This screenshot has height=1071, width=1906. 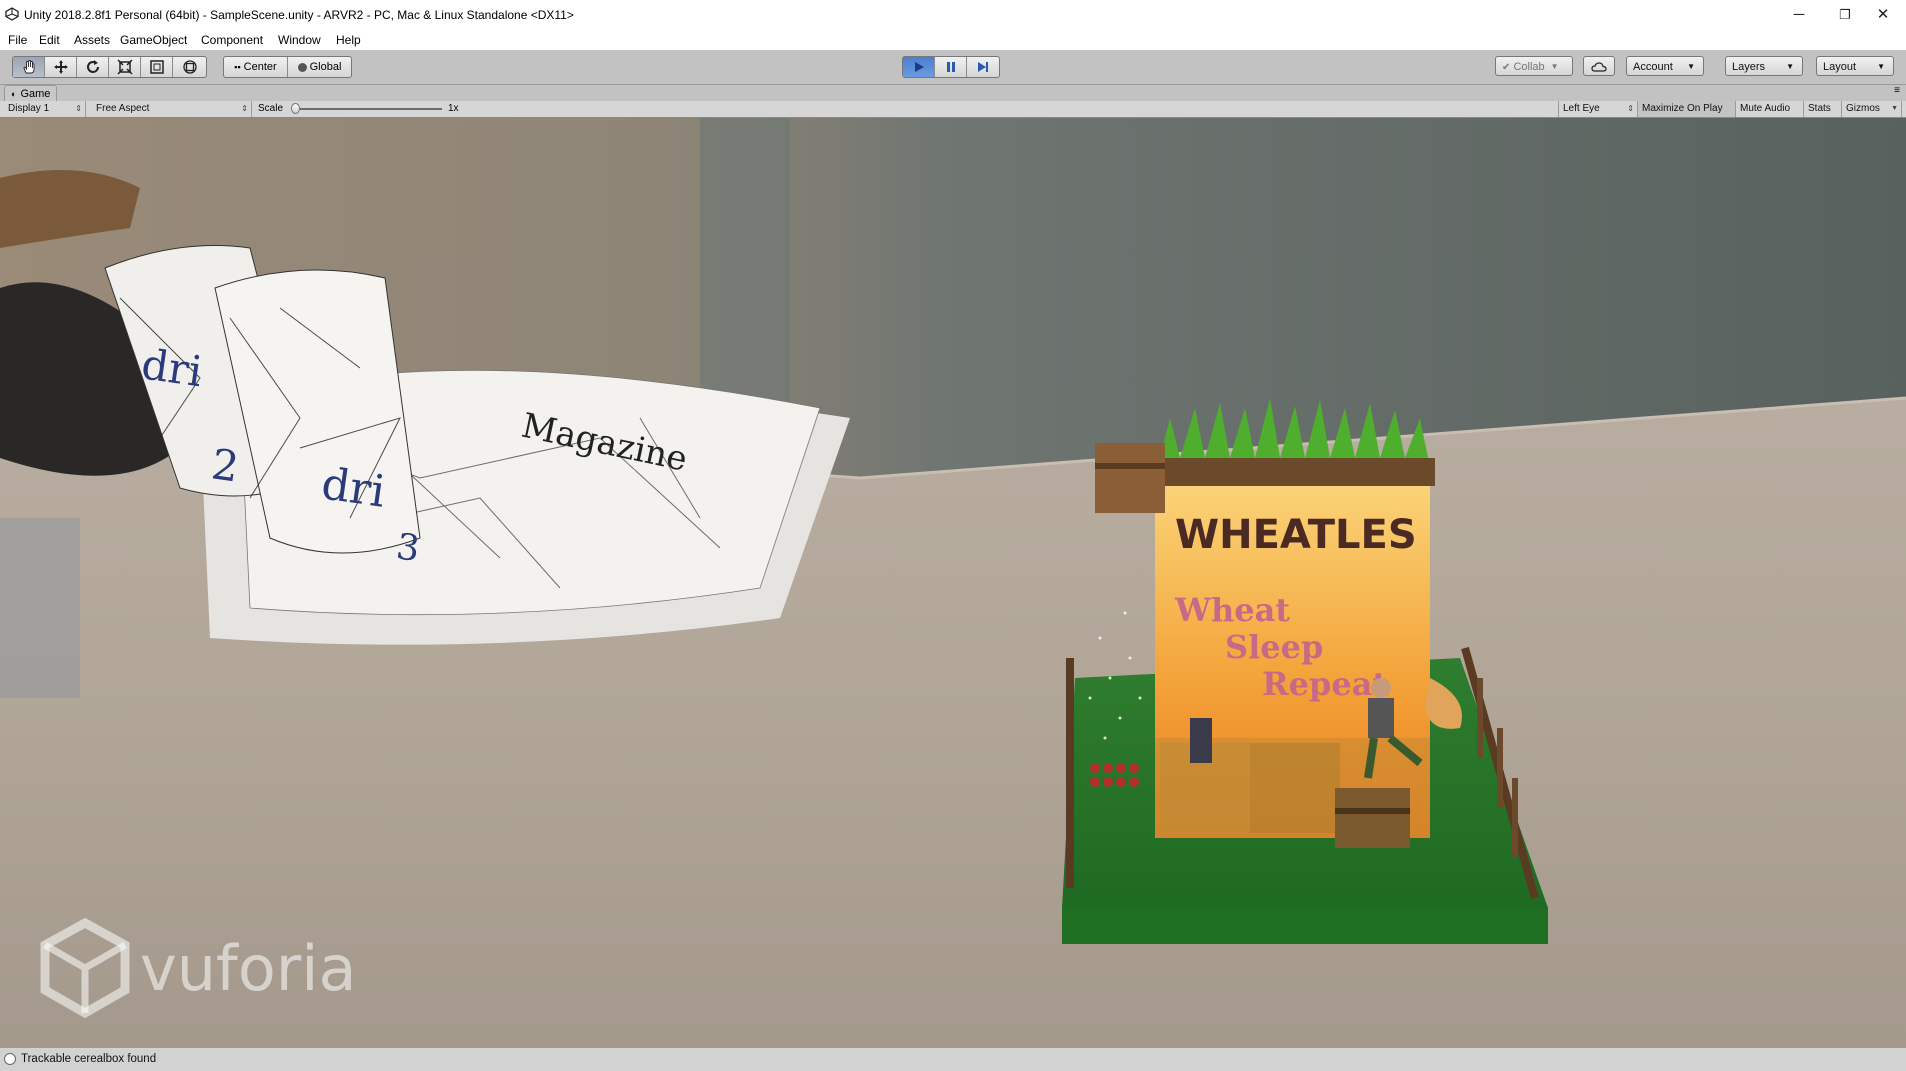 What do you see at coordinates (1765, 108) in the screenshot?
I see `mute-audio-label: Mute Audio` at bounding box center [1765, 108].